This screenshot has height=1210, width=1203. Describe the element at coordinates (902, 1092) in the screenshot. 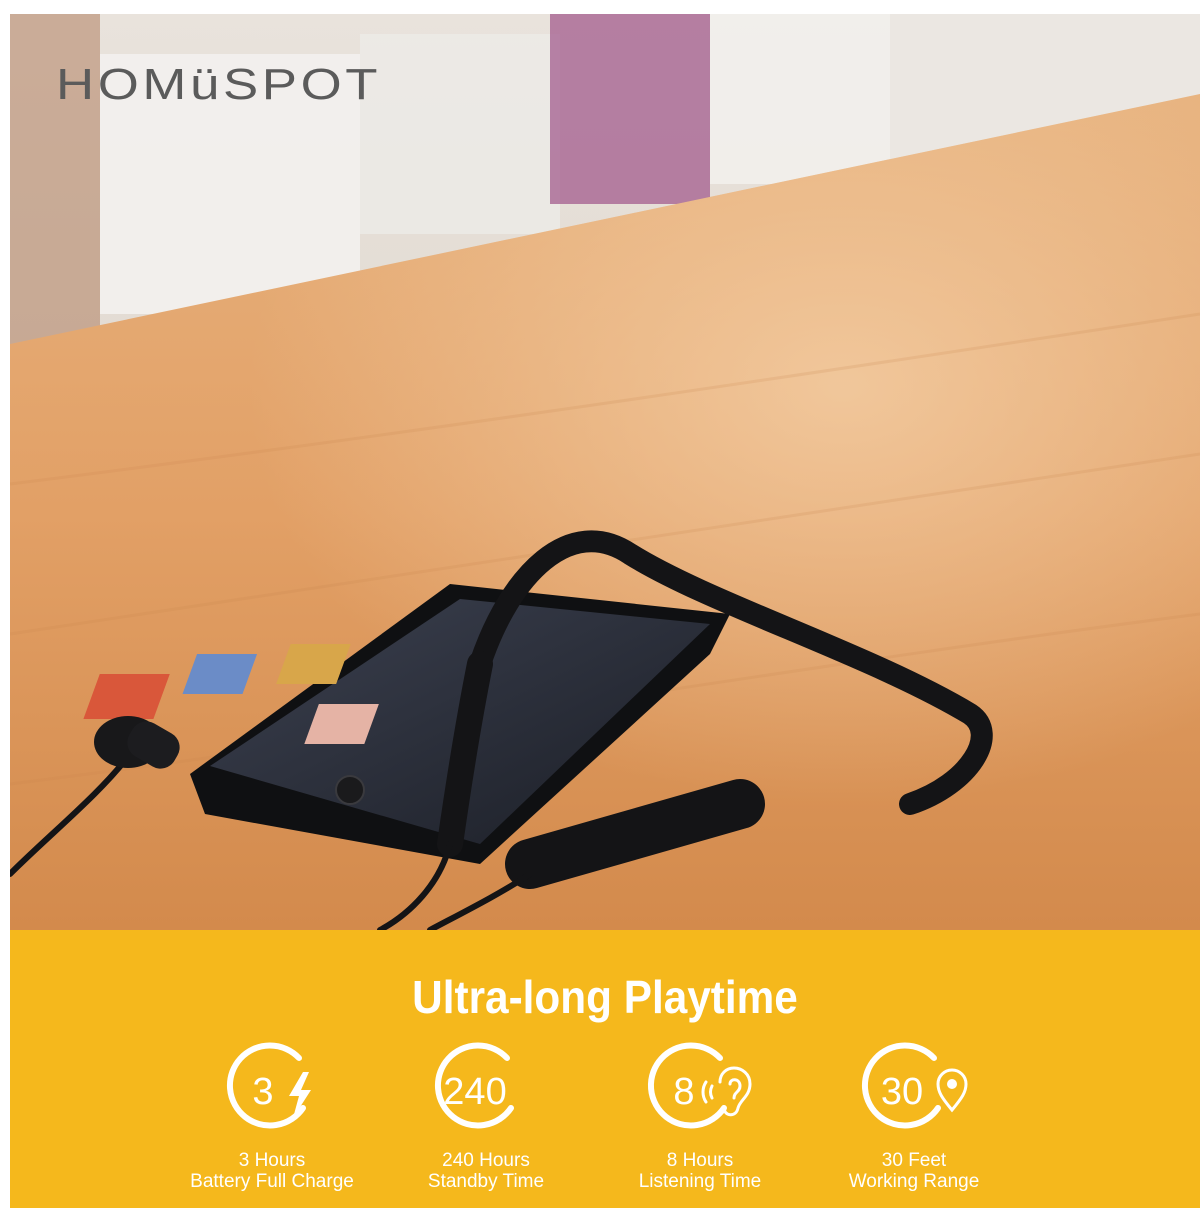

I see `feature-range-value: 30` at that location.